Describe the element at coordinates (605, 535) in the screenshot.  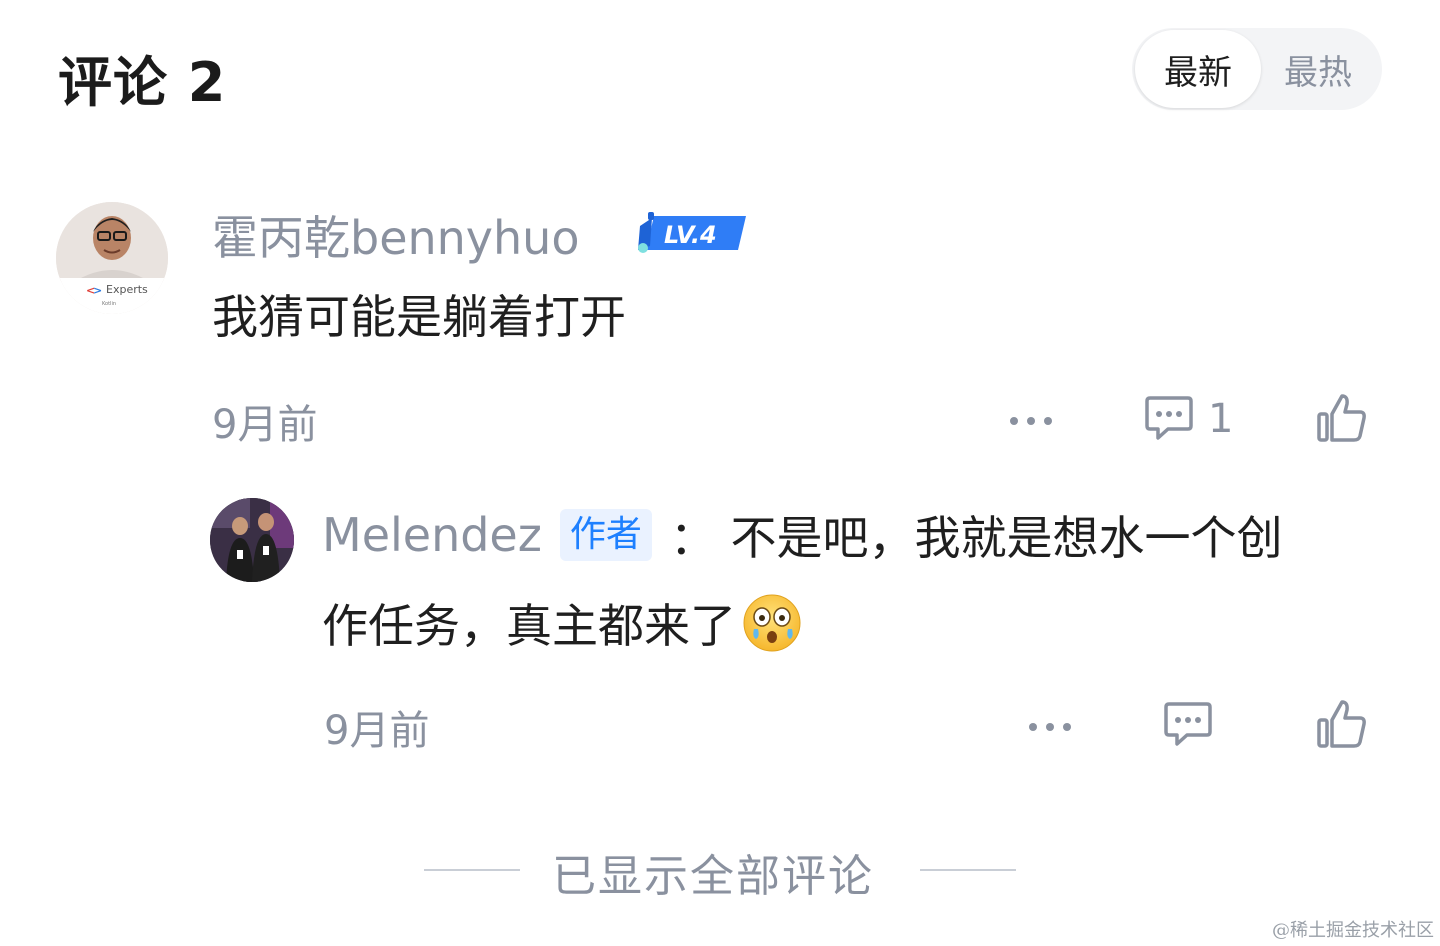
I see `author-badge: 作者` at that location.